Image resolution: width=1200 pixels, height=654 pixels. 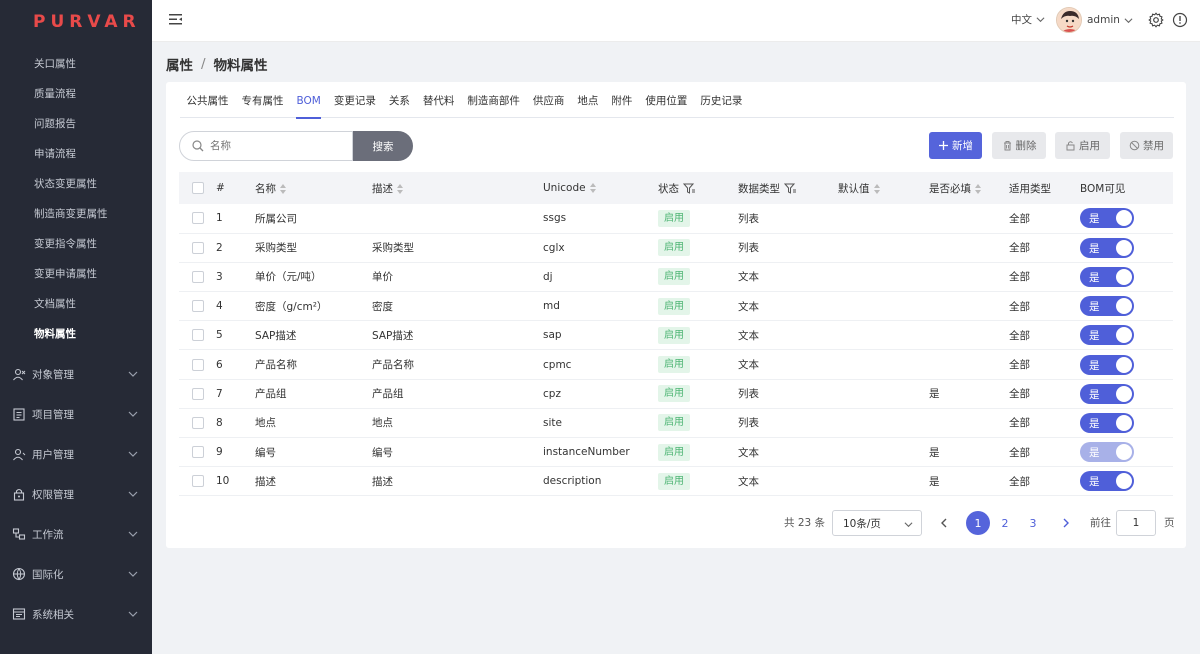 I want to click on info-icon, so click(x=1180, y=20).